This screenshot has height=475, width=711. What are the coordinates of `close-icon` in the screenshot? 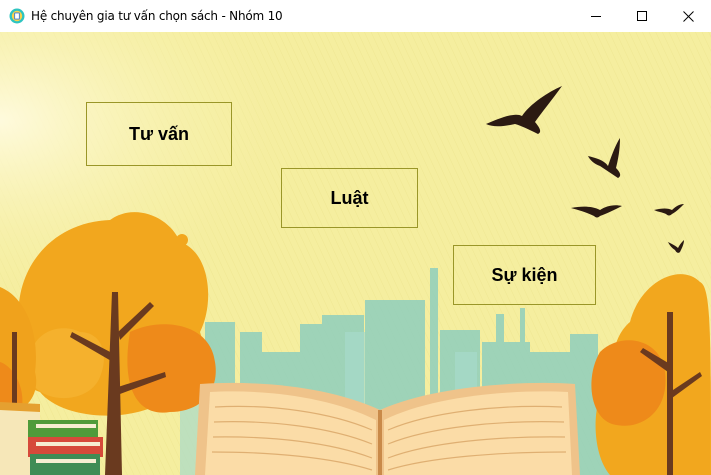 It's located at (688, 16).